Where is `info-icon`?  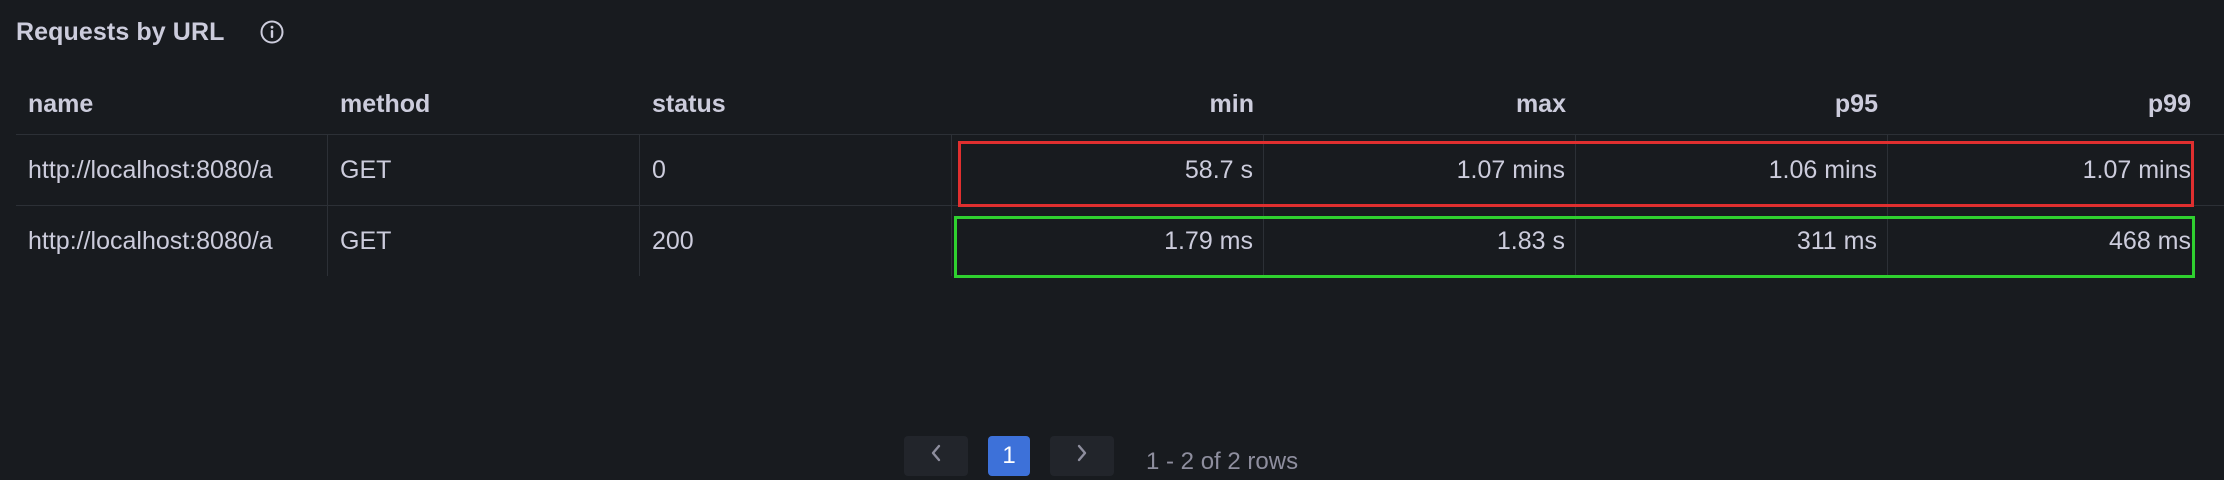
info-icon is located at coordinates (272, 32).